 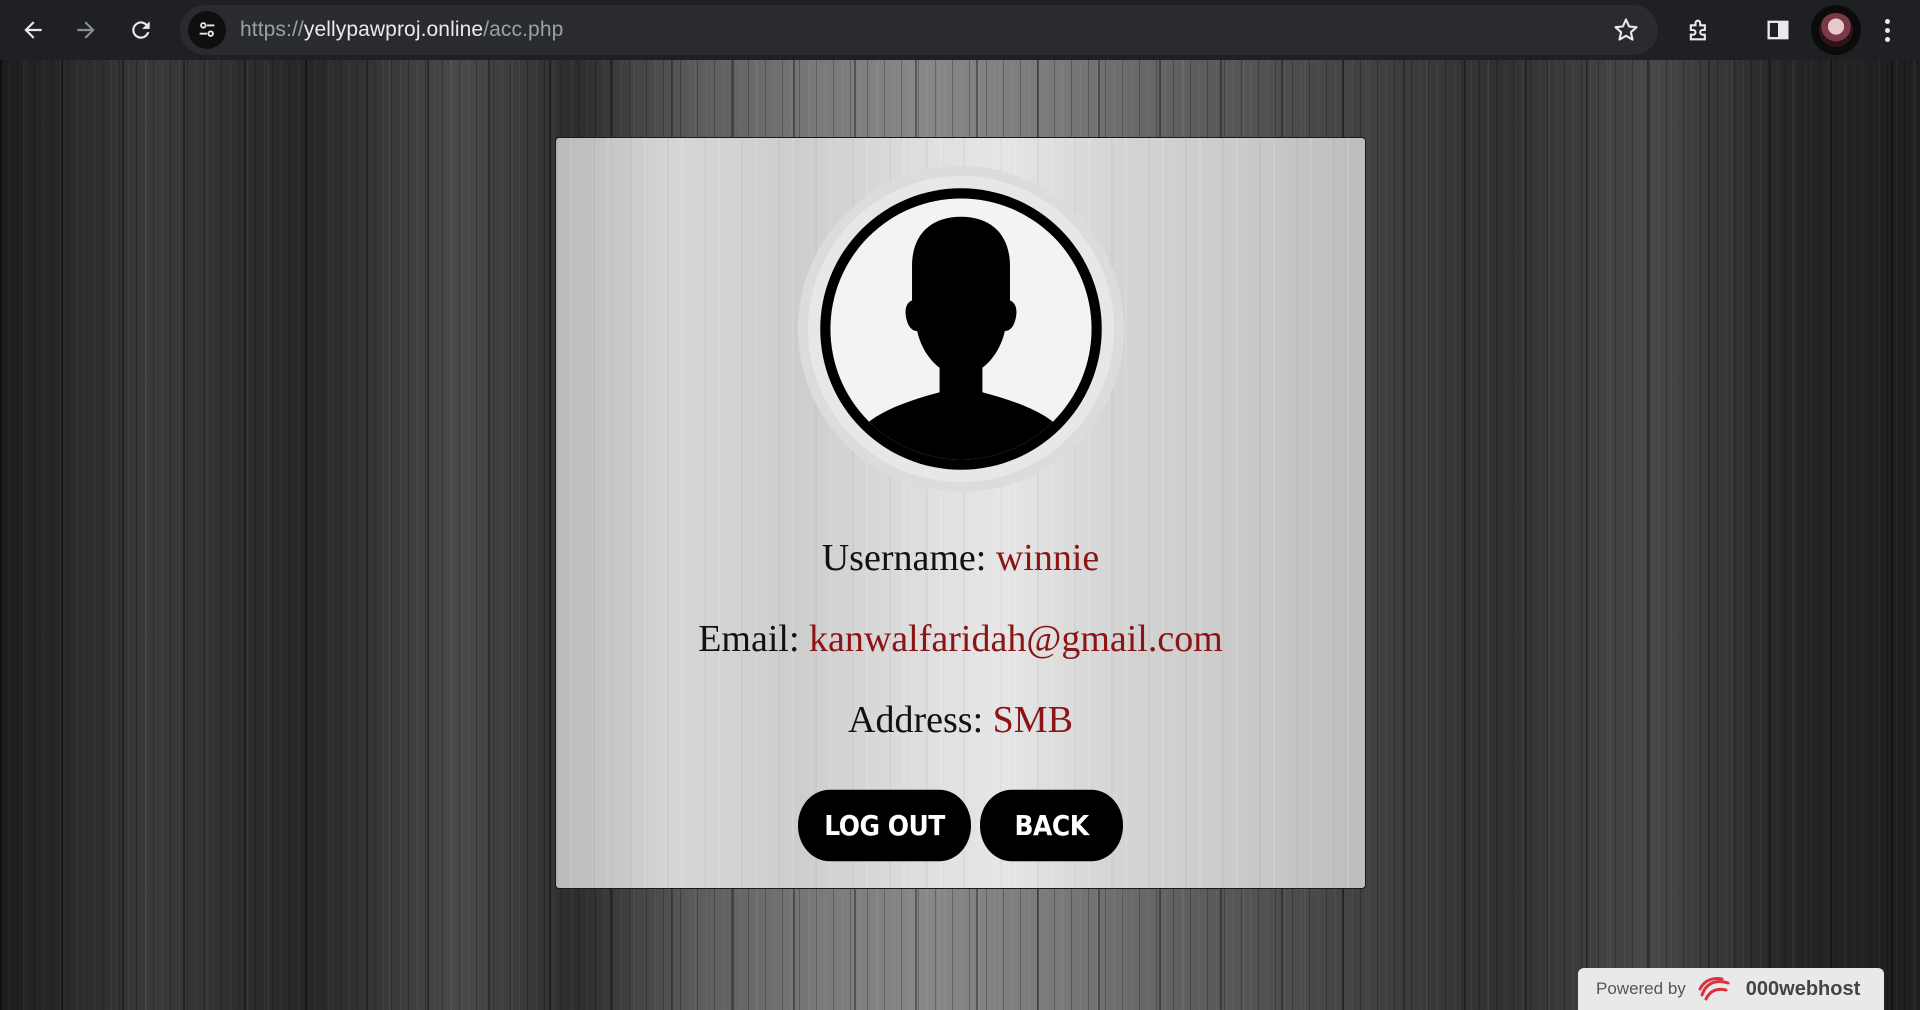 What do you see at coordinates (749, 639) in the screenshot?
I see `email-label: Email:` at bounding box center [749, 639].